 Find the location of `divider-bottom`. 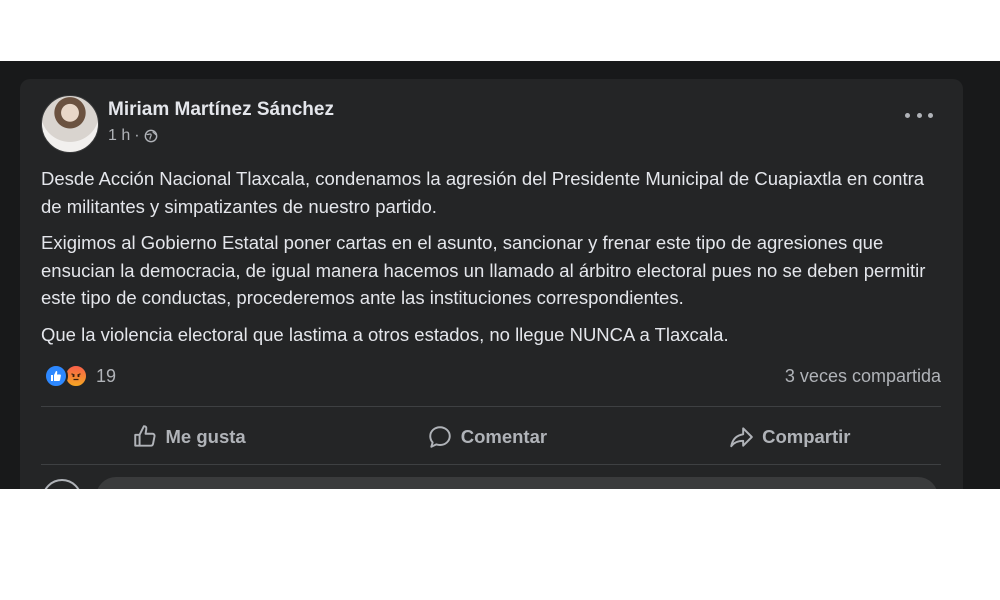

divider-bottom is located at coordinates (491, 464).